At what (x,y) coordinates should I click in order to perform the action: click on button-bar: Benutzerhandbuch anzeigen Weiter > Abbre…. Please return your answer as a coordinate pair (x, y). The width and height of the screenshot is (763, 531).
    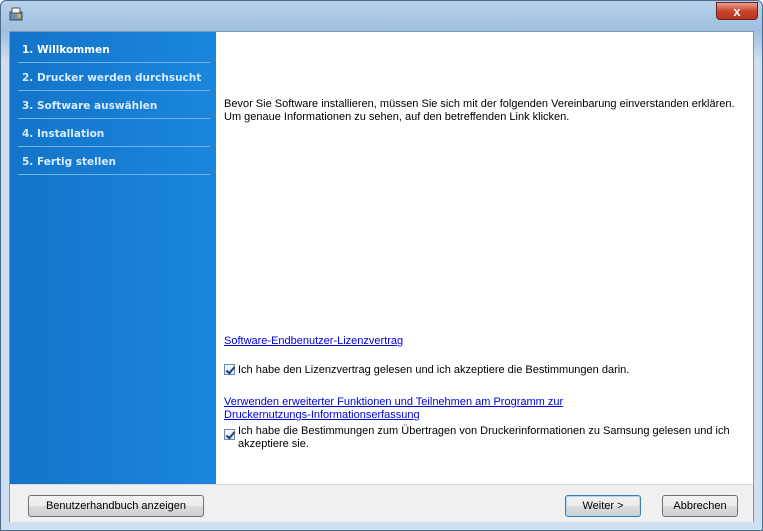
    Looking at the image, I should click on (381, 503).